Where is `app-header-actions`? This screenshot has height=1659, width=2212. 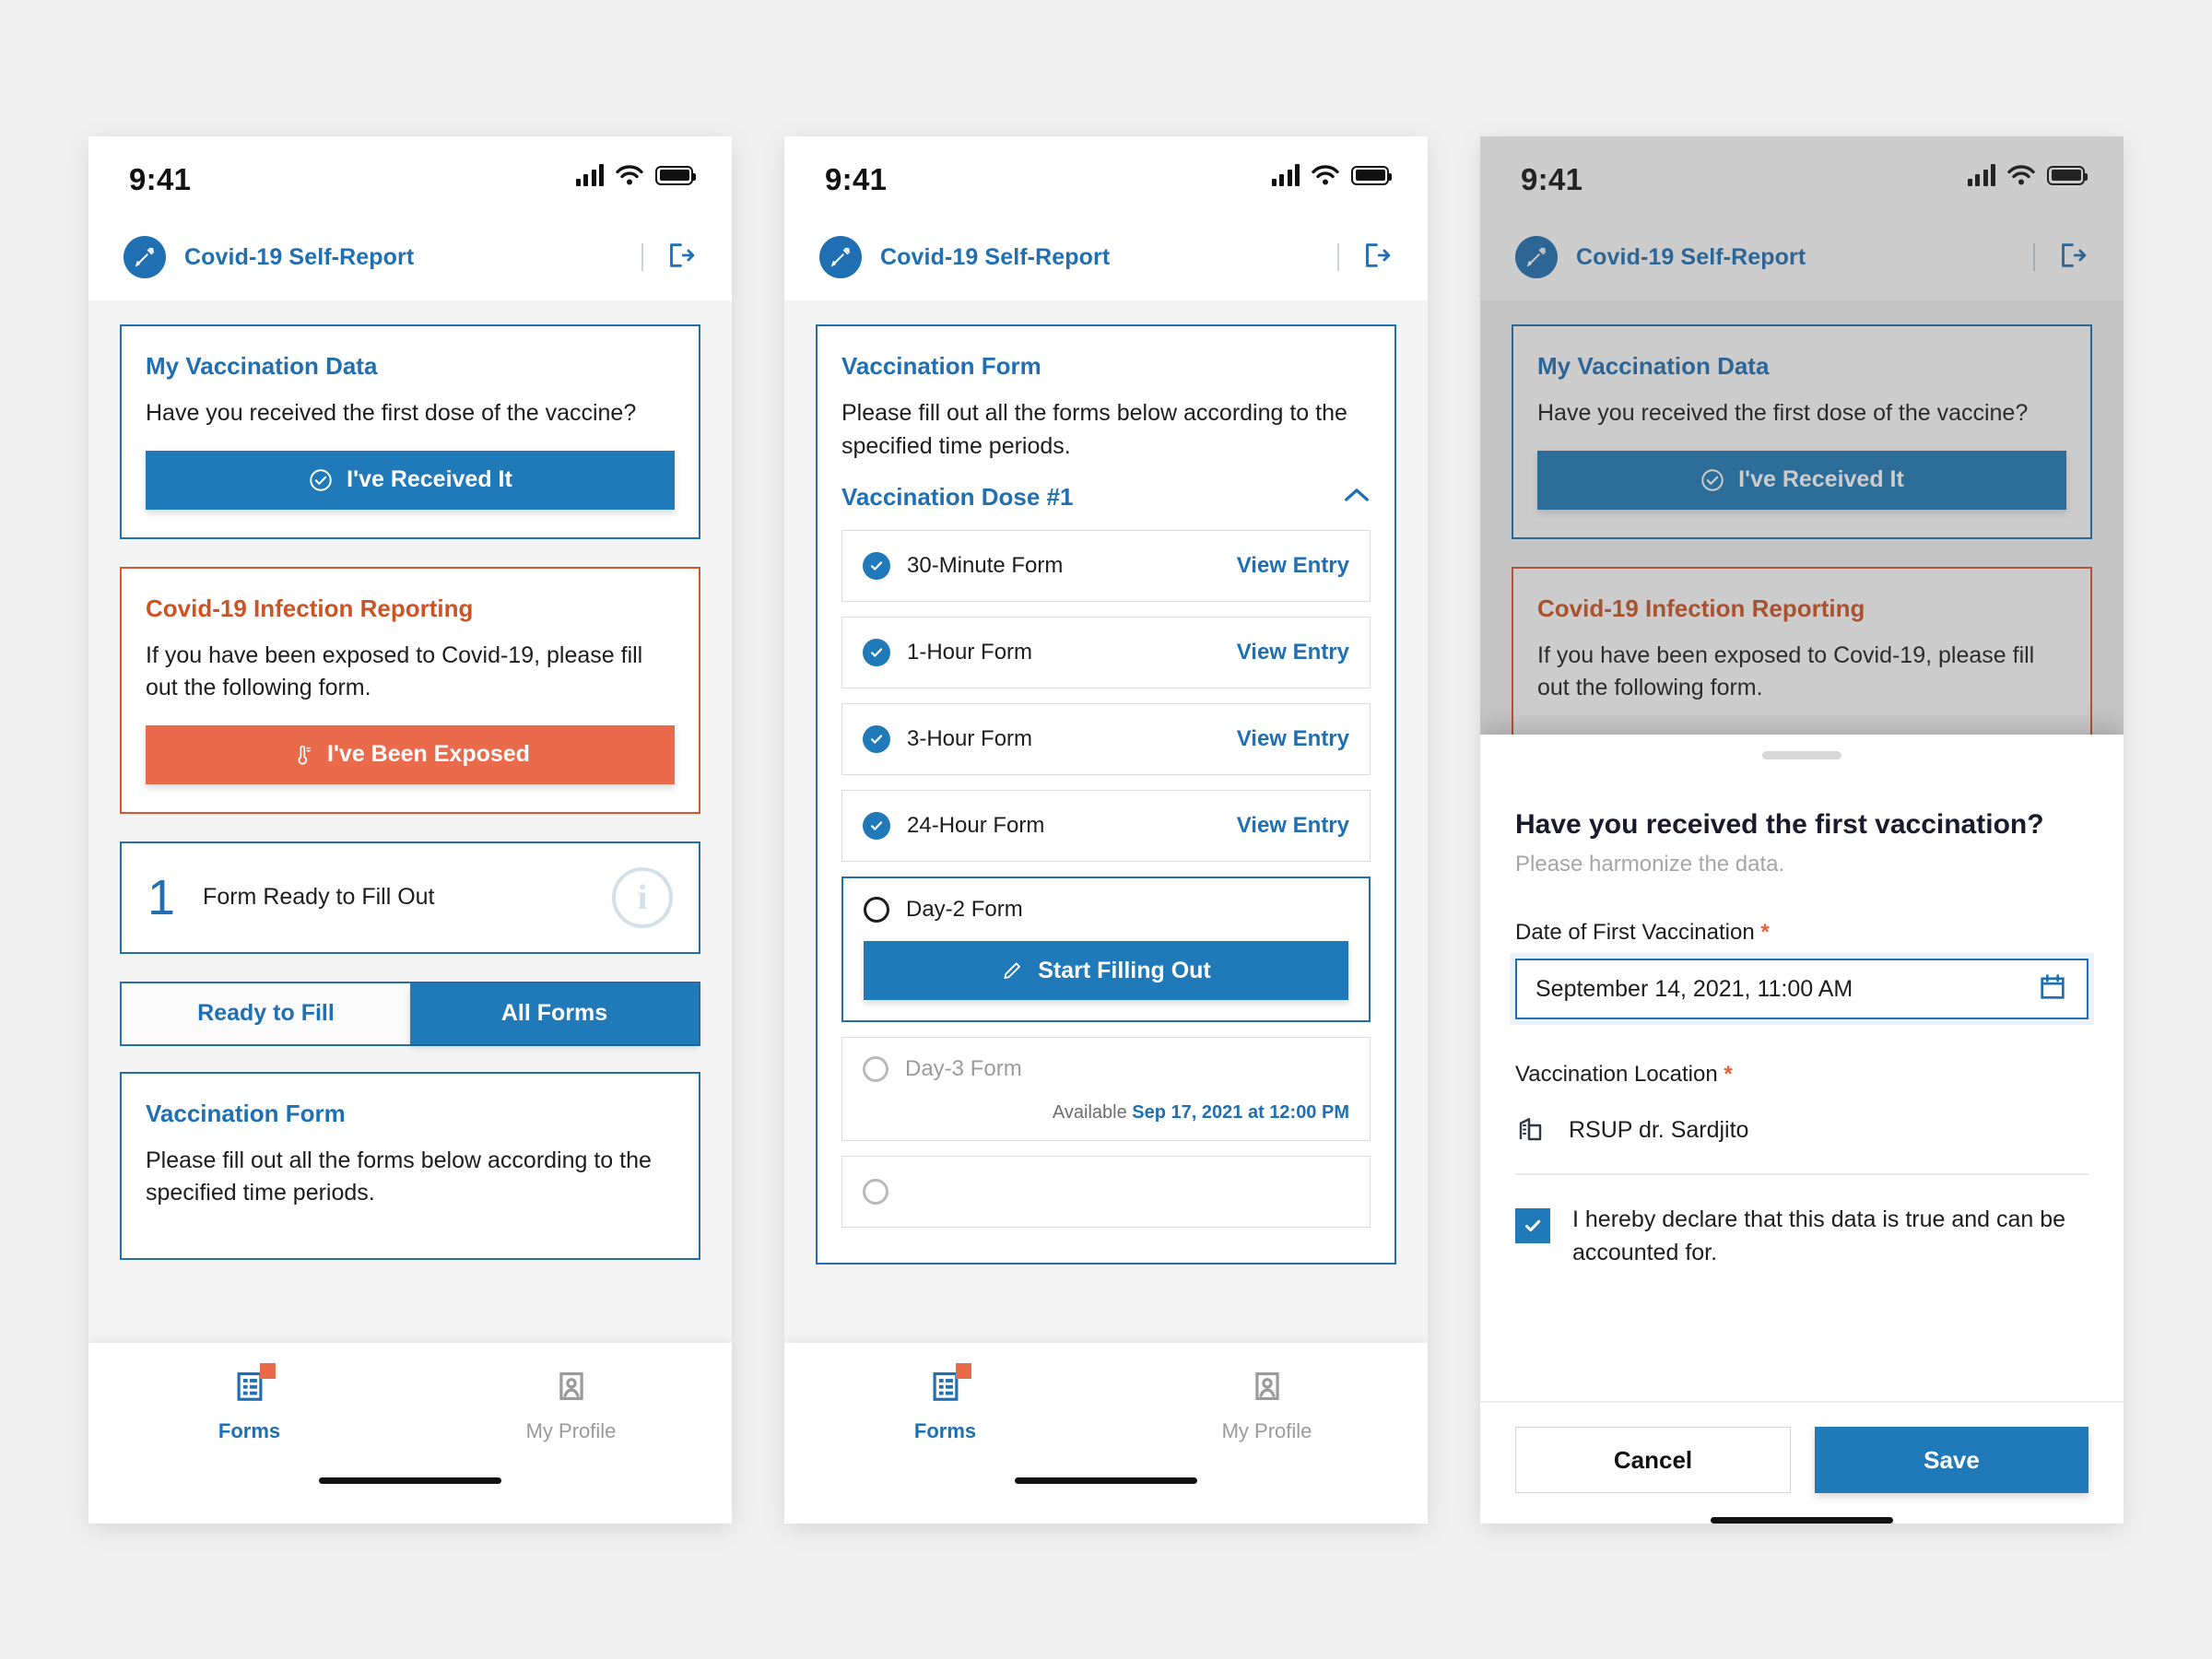
app-header-actions is located at coordinates (2060, 258).